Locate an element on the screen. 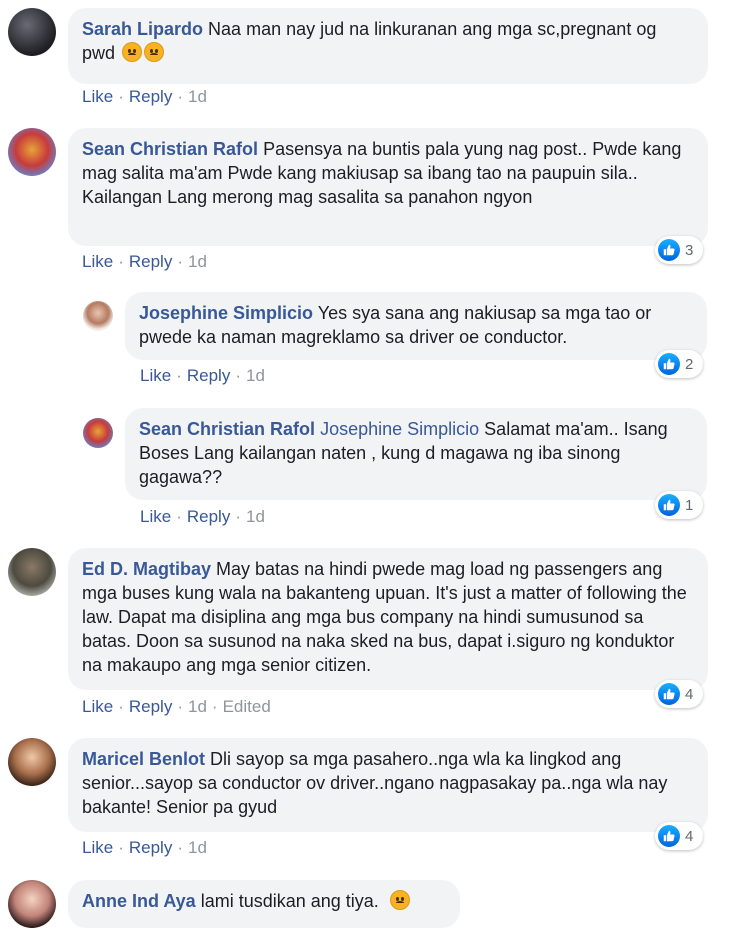 The height and width of the screenshot is (935, 750). comment-bubble: Anne Ind Aya lami tusdikan ang tiya. is located at coordinates (264, 904).